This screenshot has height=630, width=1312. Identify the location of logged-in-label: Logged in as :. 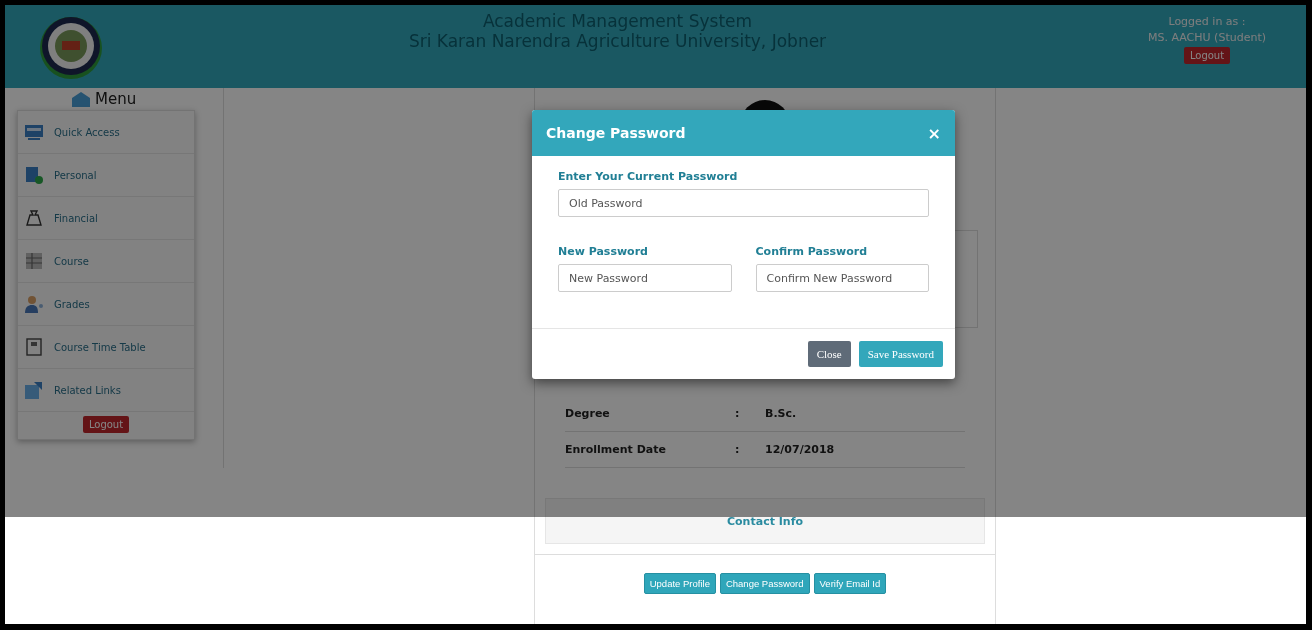
(1207, 21).